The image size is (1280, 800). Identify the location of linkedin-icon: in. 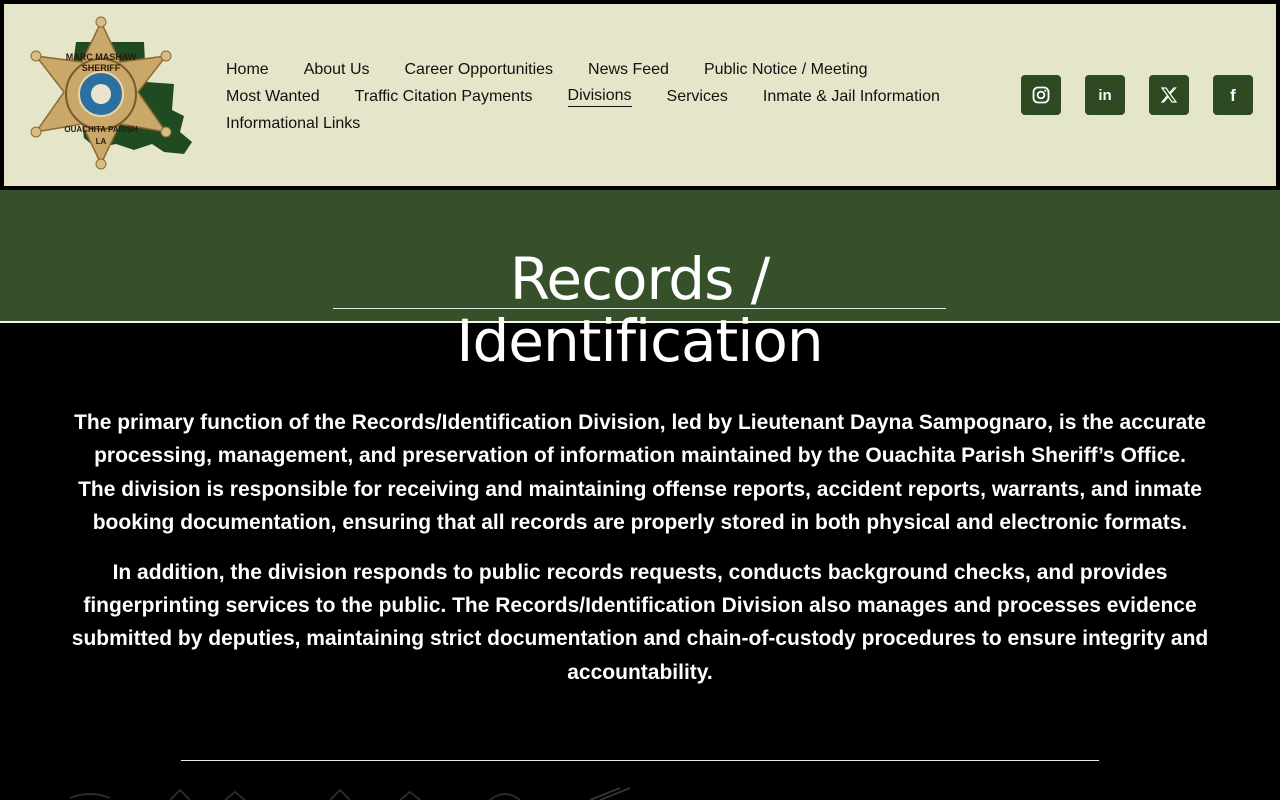
(1104, 95).